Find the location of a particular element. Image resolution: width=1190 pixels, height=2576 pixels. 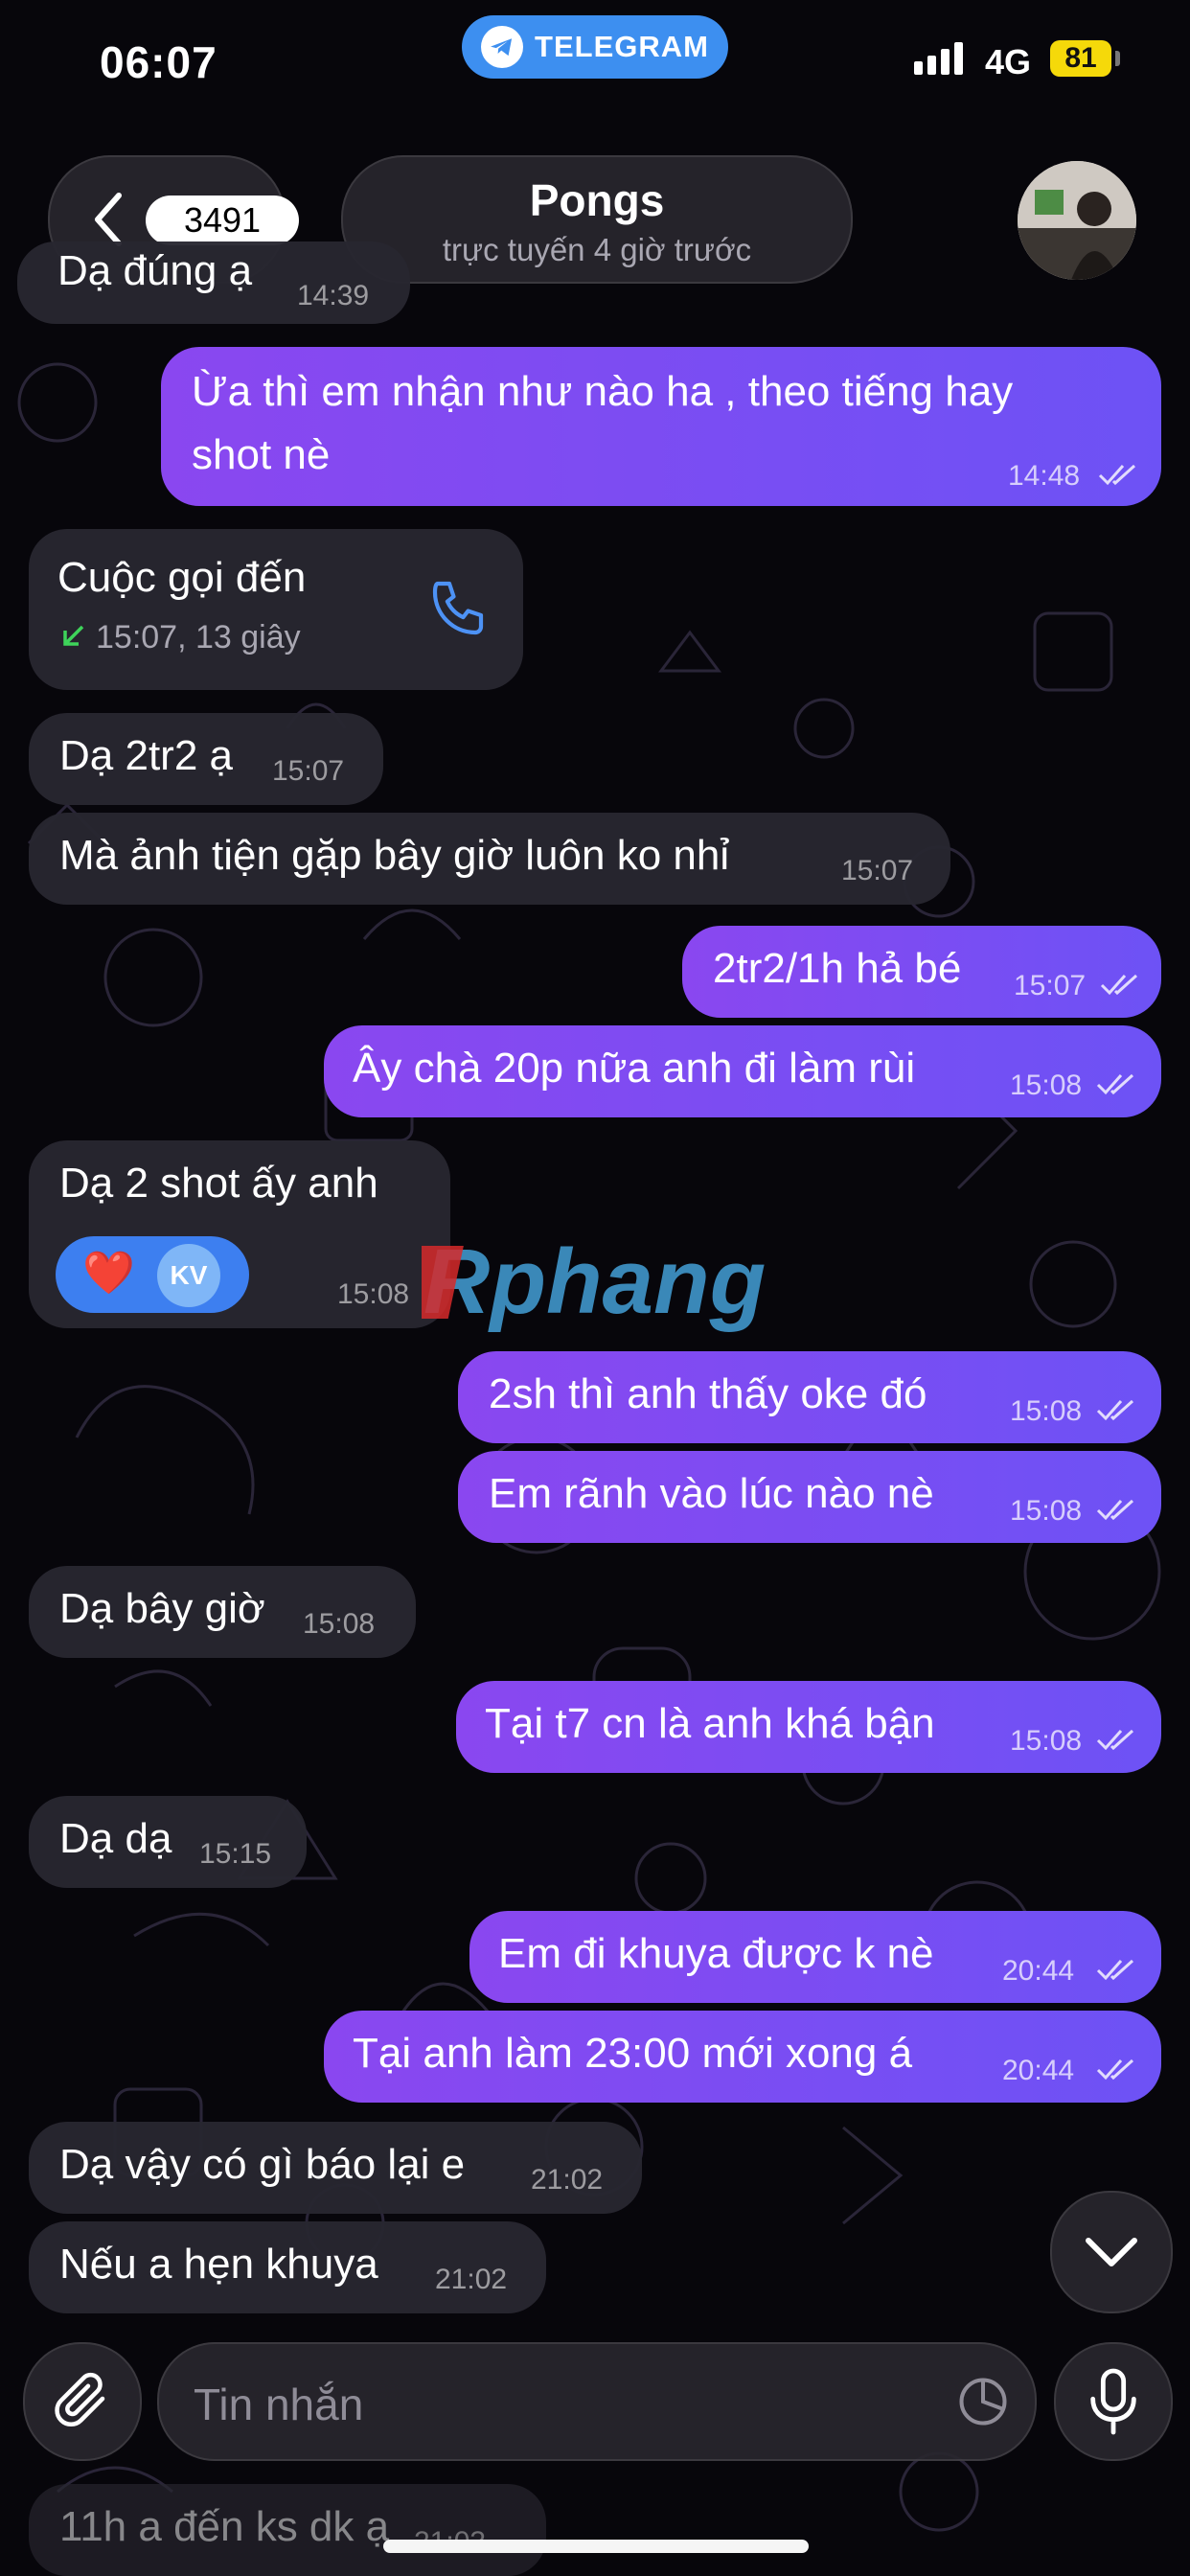

status-time: 06:07 is located at coordinates (159, 62).